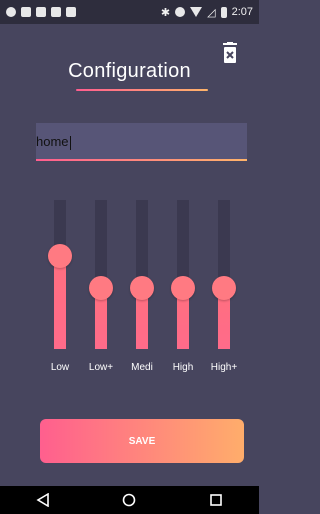 This screenshot has width=320, height=514. I want to click on input-underline, so click(141, 160).